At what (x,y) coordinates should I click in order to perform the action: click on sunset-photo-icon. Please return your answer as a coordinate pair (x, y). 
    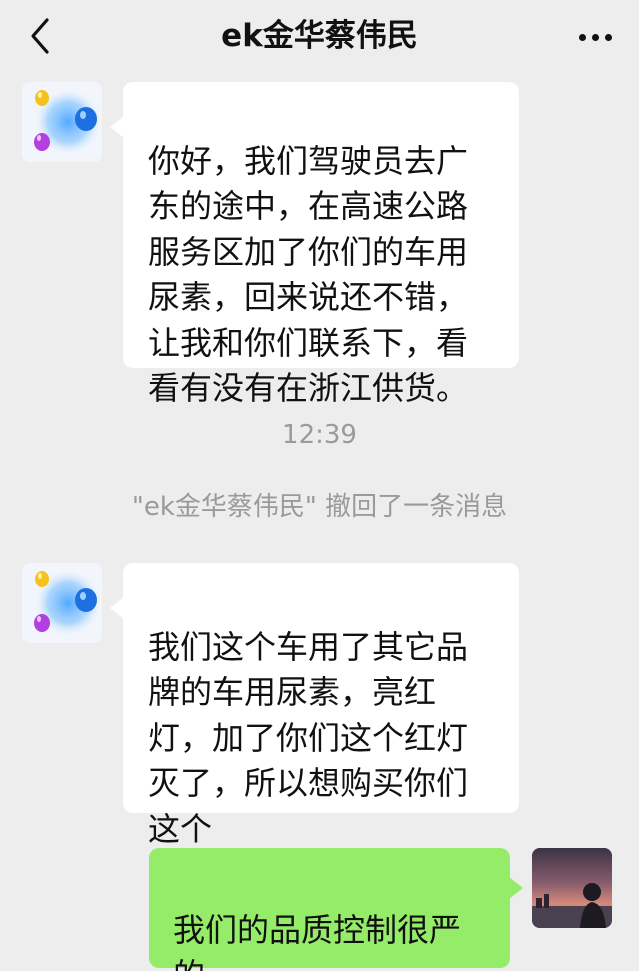
    Looking at the image, I should click on (572, 888).